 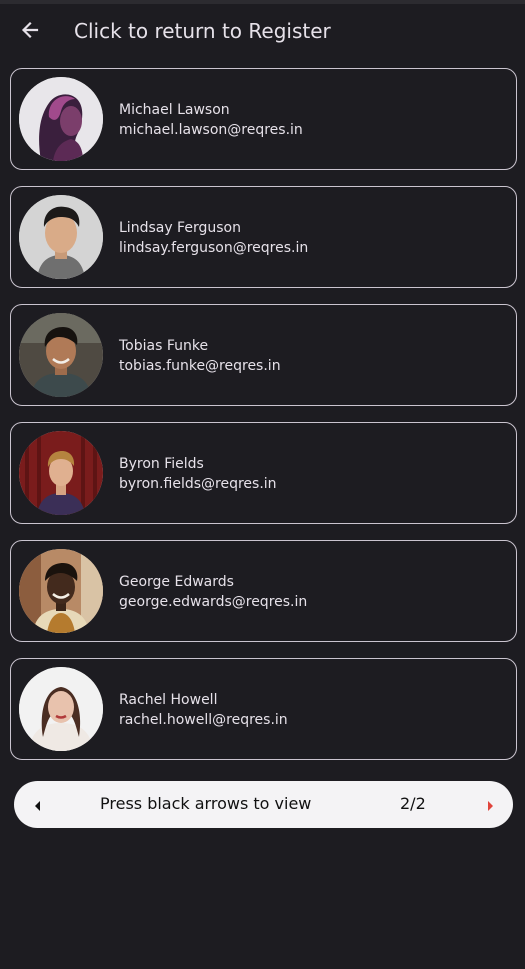 I want to click on arrow-left-icon, so click(x=30, y=32).